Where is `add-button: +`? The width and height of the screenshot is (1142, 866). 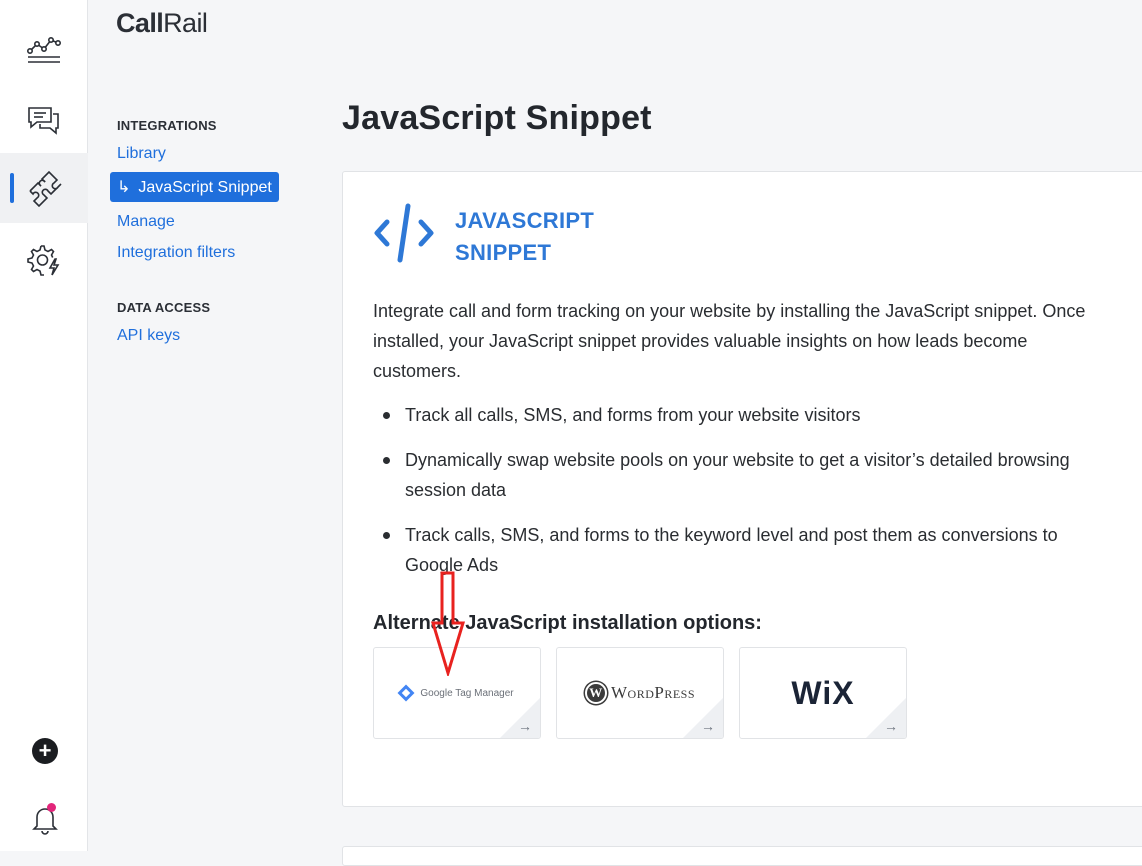 add-button: + is located at coordinates (45, 751).